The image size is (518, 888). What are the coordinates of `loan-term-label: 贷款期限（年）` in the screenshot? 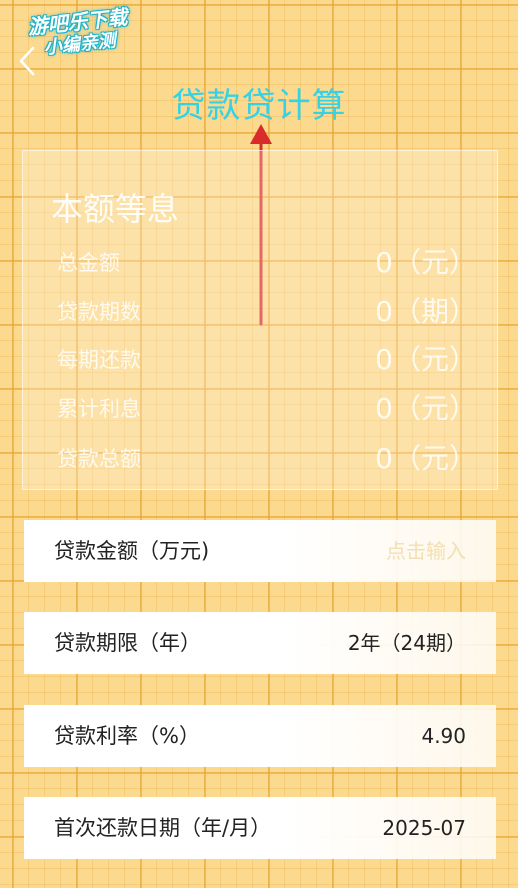 It's located at (127, 643).